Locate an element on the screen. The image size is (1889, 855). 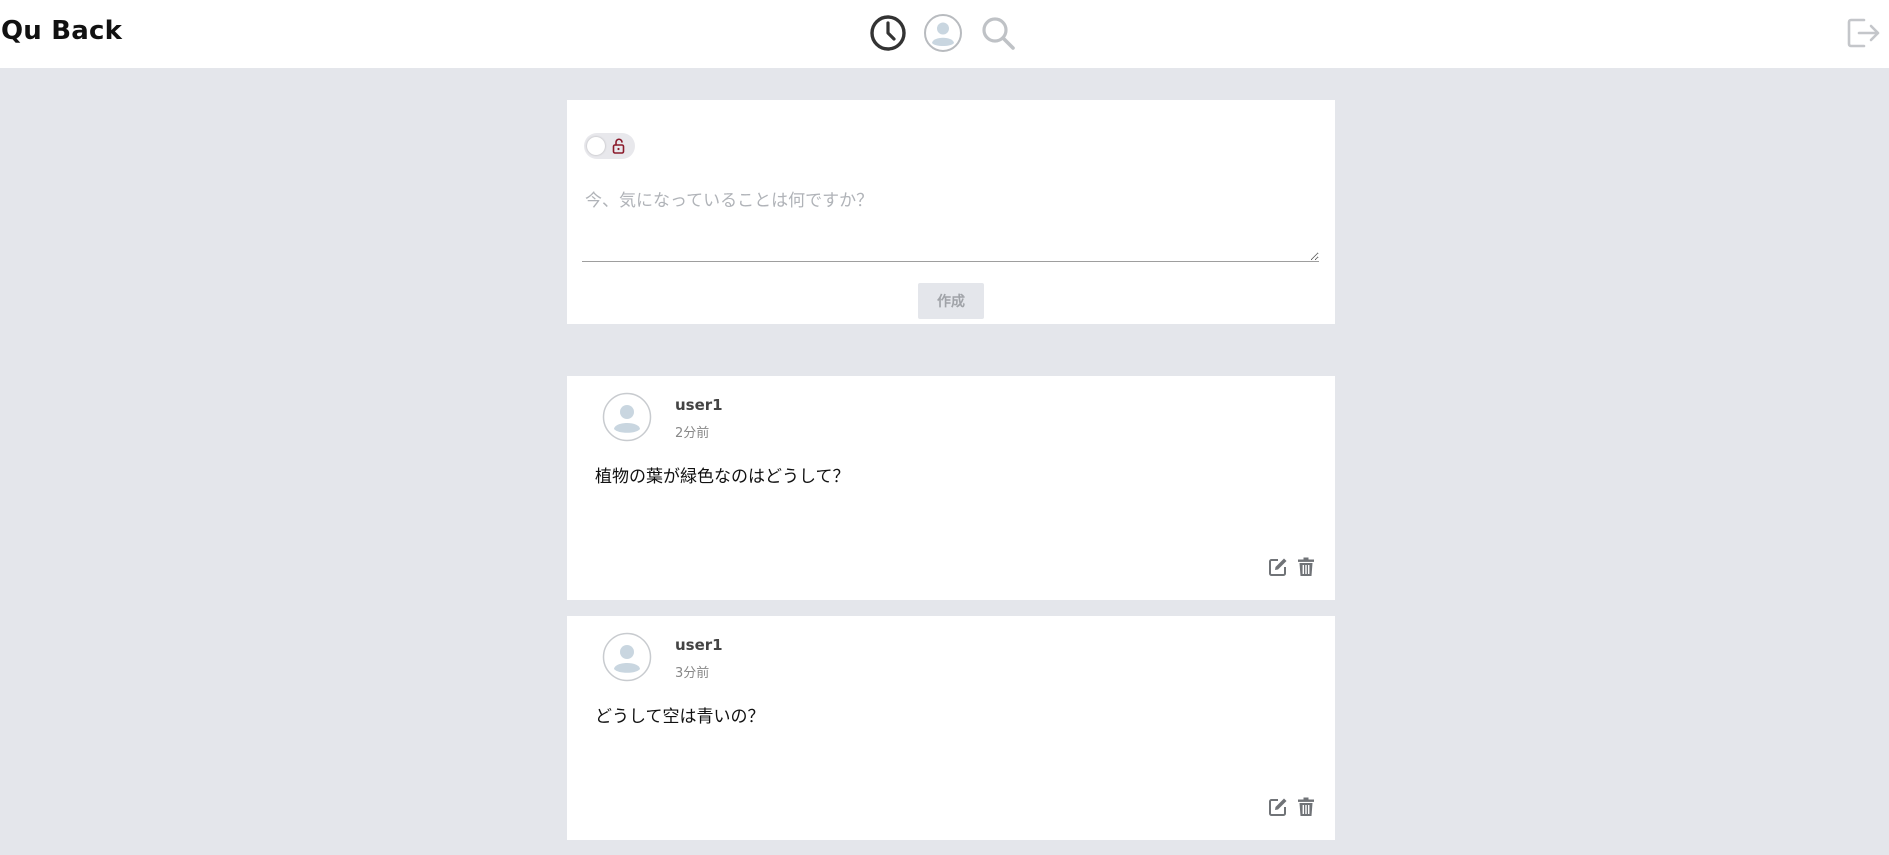
create-button: 作成 is located at coordinates (951, 301).